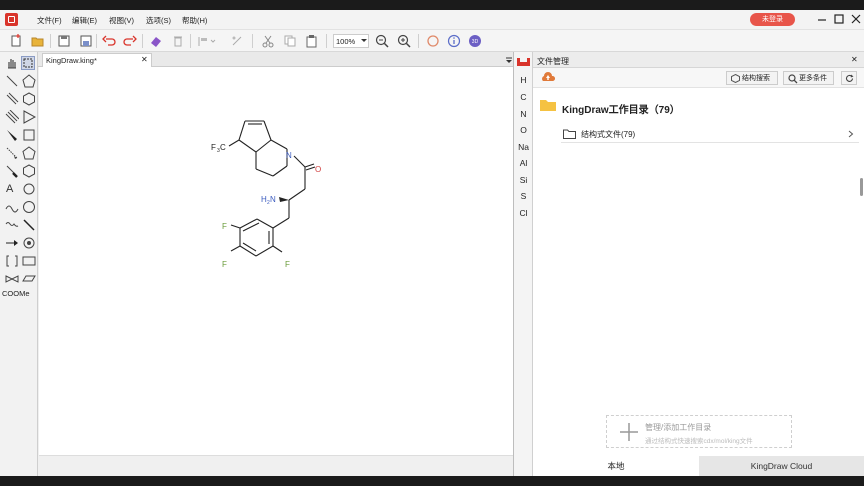 The image size is (864, 486). I want to click on element-n: N, so click(523, 114).